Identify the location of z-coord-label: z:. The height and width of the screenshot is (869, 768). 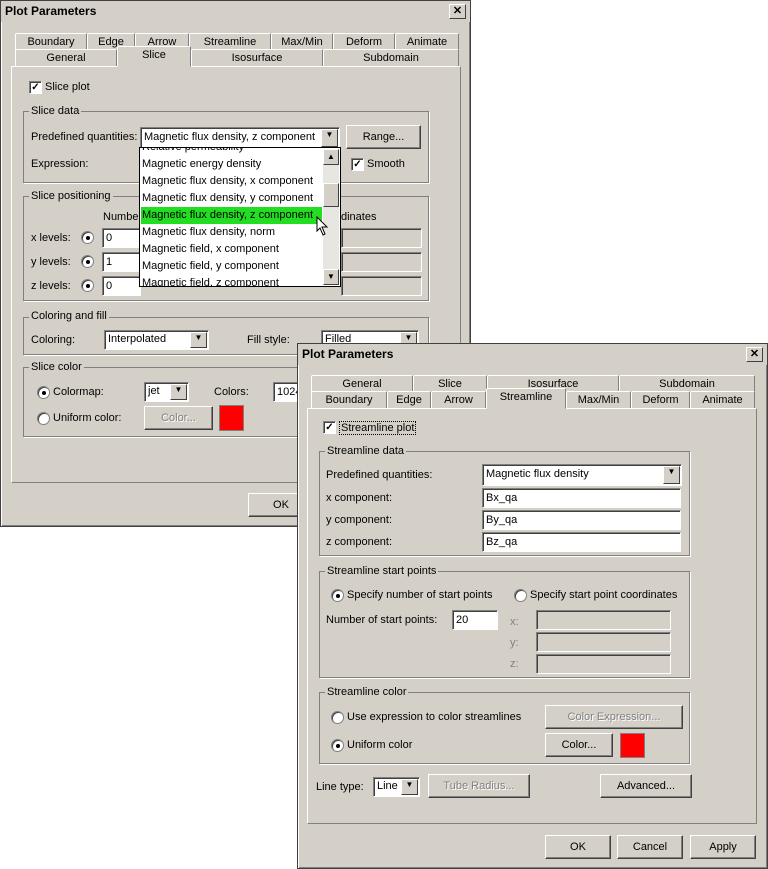
(514, 664).